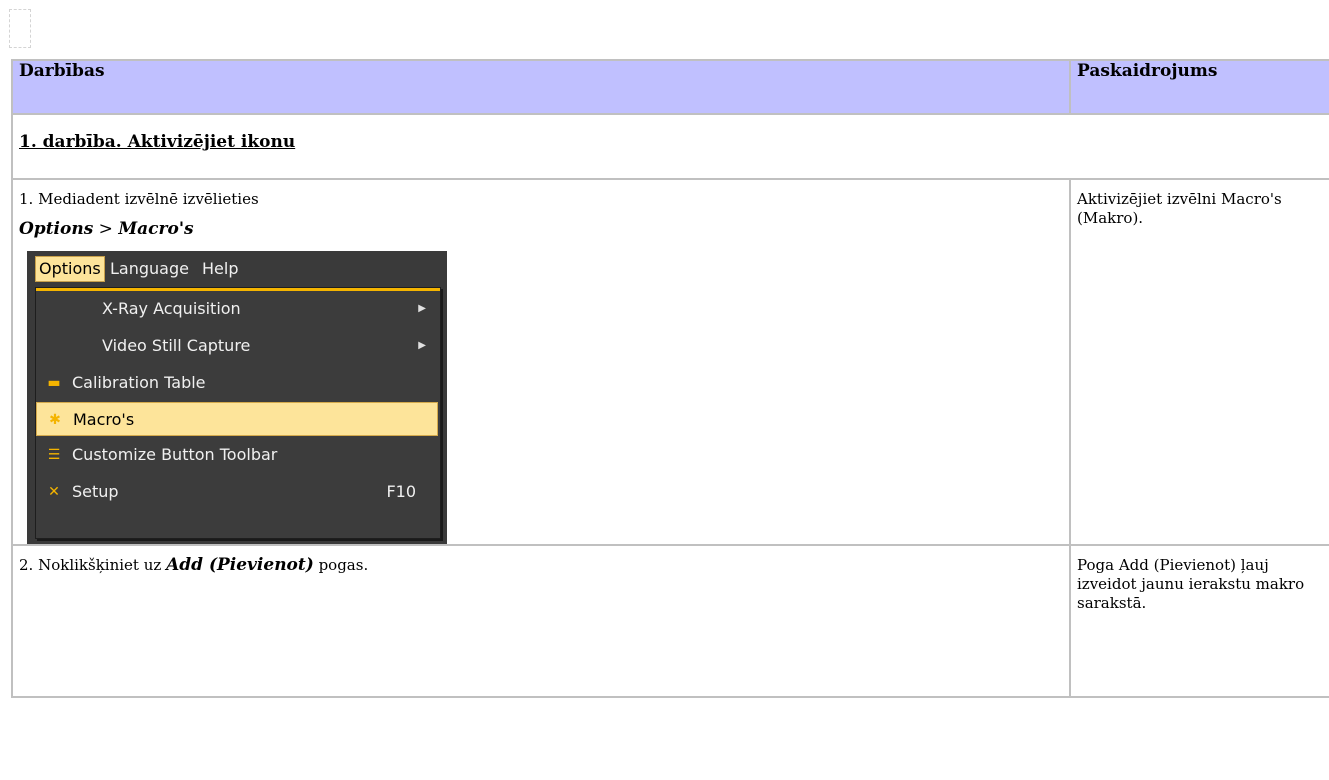  What do you see at coordinates (106, 229) in the screenshot?
I see `step1-path: Options > Macro's` at bounding box center [106, 229].